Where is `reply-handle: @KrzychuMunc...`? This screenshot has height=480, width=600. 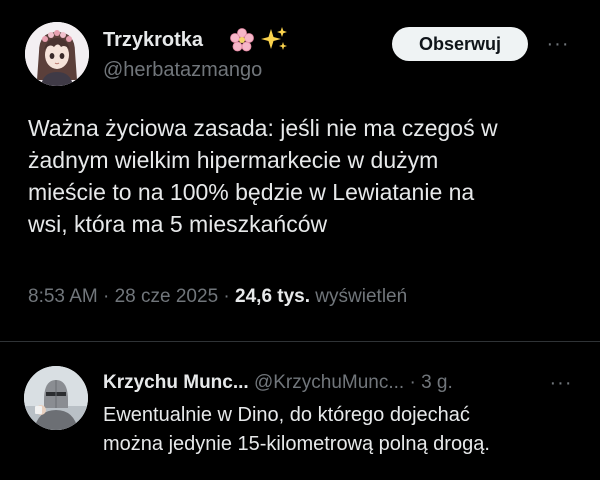
reply-handle: @KrzychuMunc... is located at coordinates (329, 382).